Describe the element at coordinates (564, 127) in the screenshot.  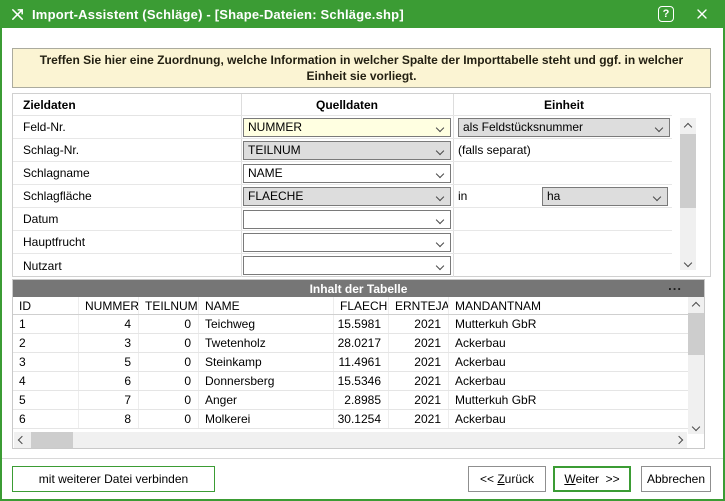
I see `unit-select-feldnr: als Feldstücksnummer` at that location.